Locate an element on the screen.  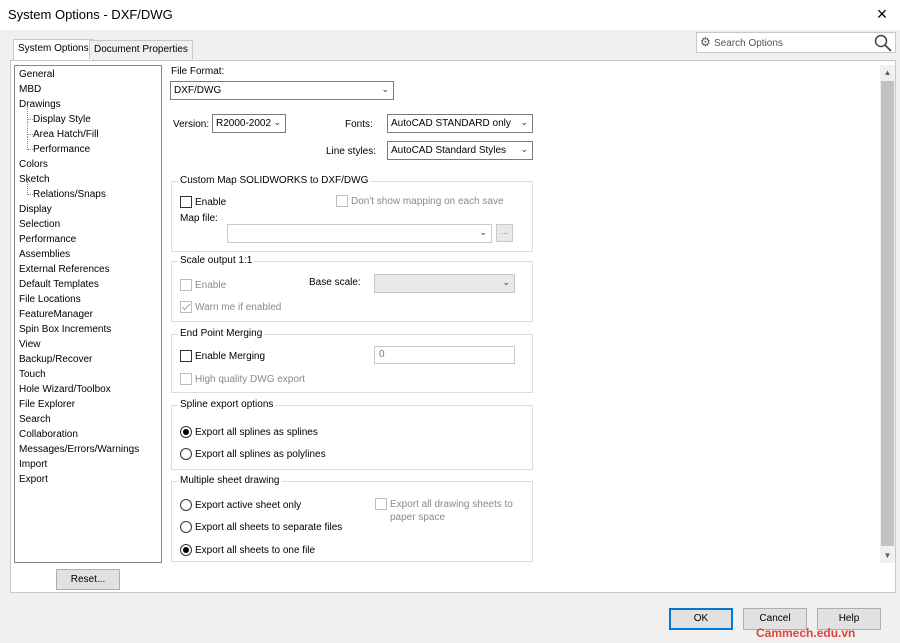
enable-merging-label: Enable Merging is located at coordinates (230, 356).